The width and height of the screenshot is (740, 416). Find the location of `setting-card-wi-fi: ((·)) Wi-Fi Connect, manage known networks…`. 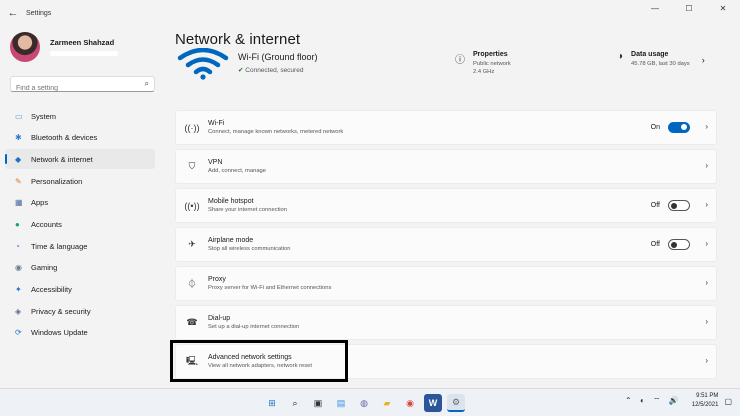

setting-card-wi-fi: ((·)) Wi-Fi Connect, manage known networks… is located at coordinates (446, 127).